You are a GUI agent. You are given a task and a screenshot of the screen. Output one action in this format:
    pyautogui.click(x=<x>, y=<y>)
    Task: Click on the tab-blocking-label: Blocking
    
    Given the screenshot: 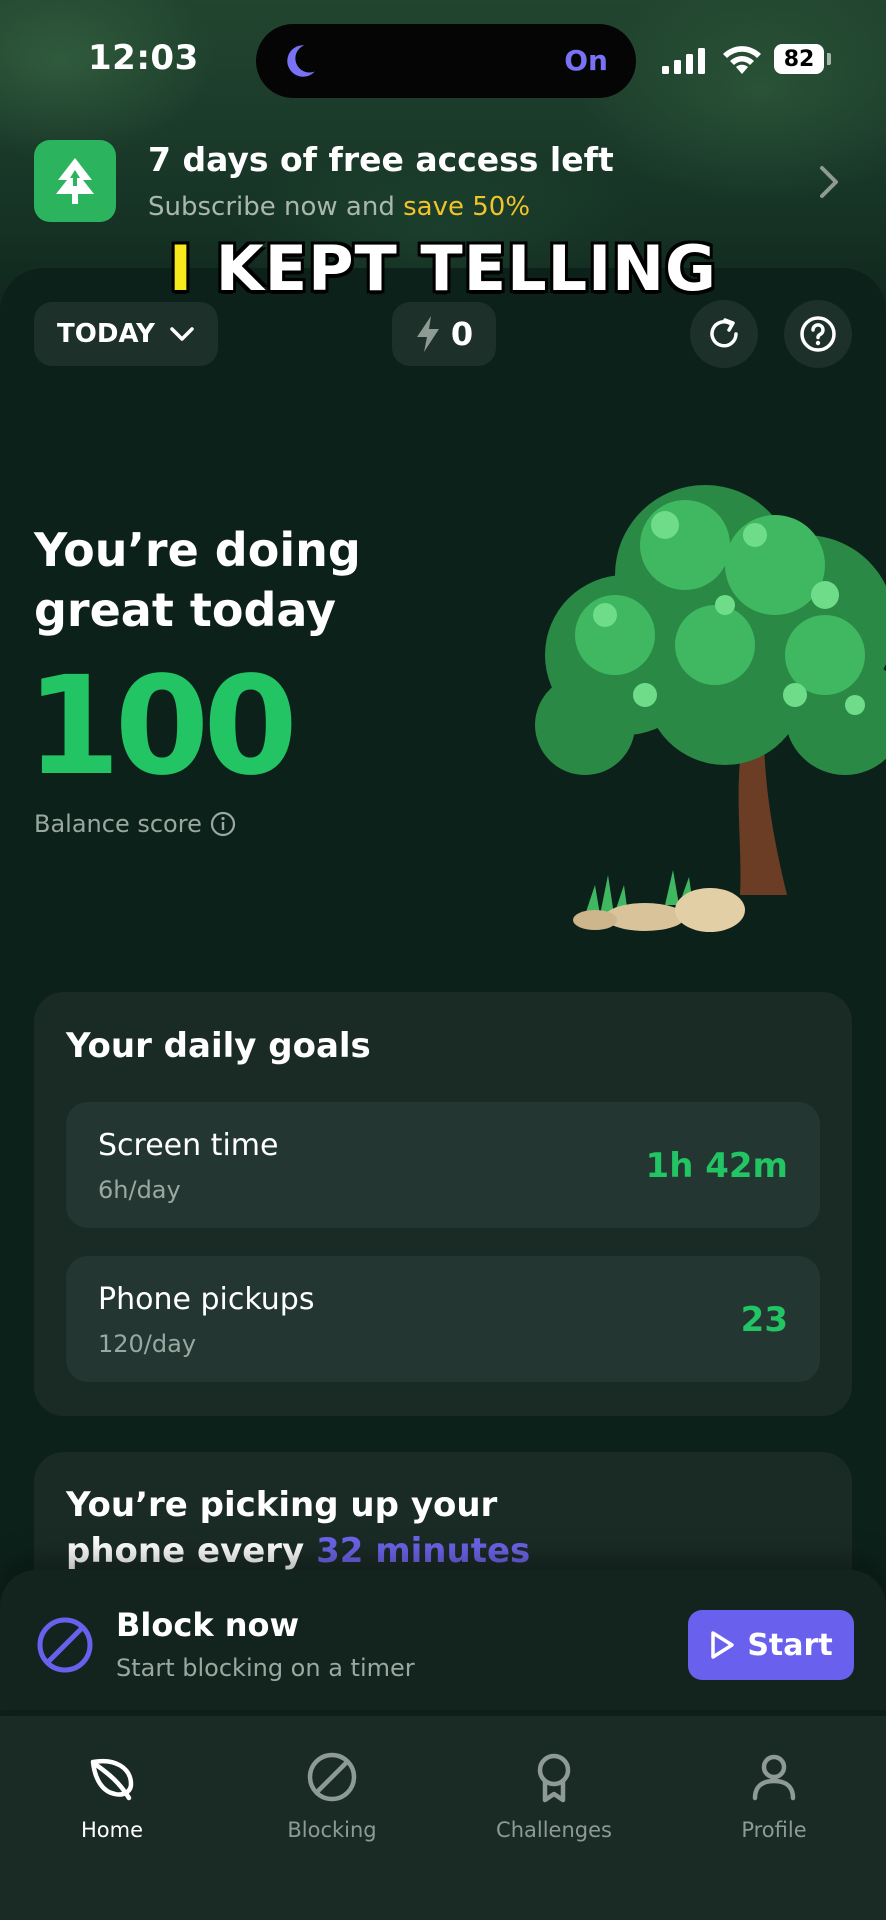 What is the action you would take?
    pyautogui.click(x=332, y=1830)
    